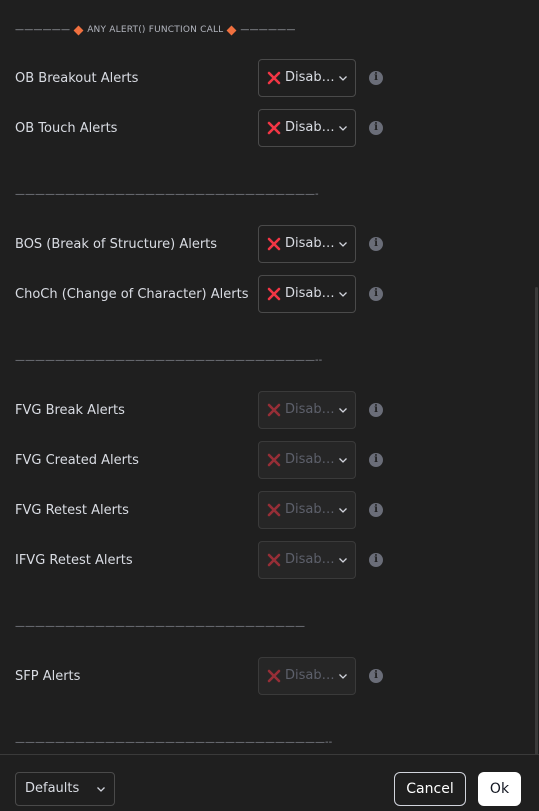  I want to click on setting-label: FVG Created Alerts, so click(77, 460).